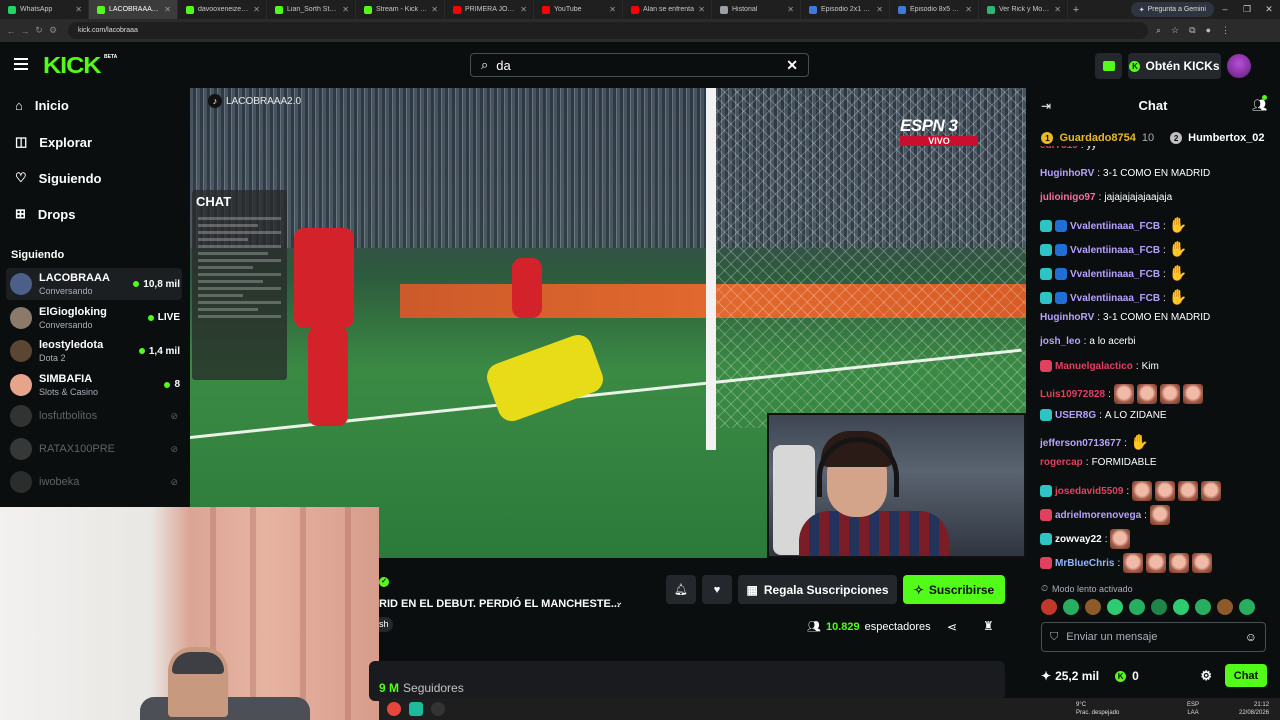  I want to click on forward-icon: →, so click(25, 31).